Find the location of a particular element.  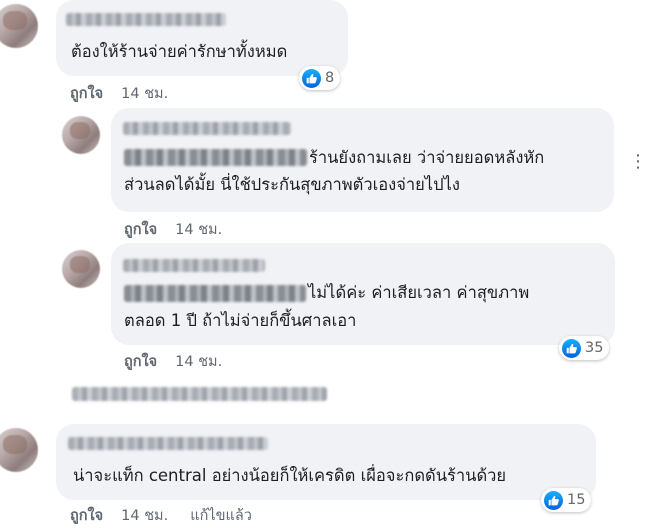

reaction-badge: 35 is located at coordinates (584, 348).